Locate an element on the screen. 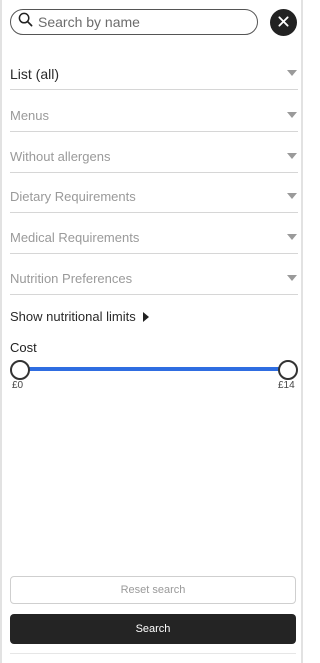 This screenshot has height=663, width=320. search-icon is located at coordinates (25, 22).